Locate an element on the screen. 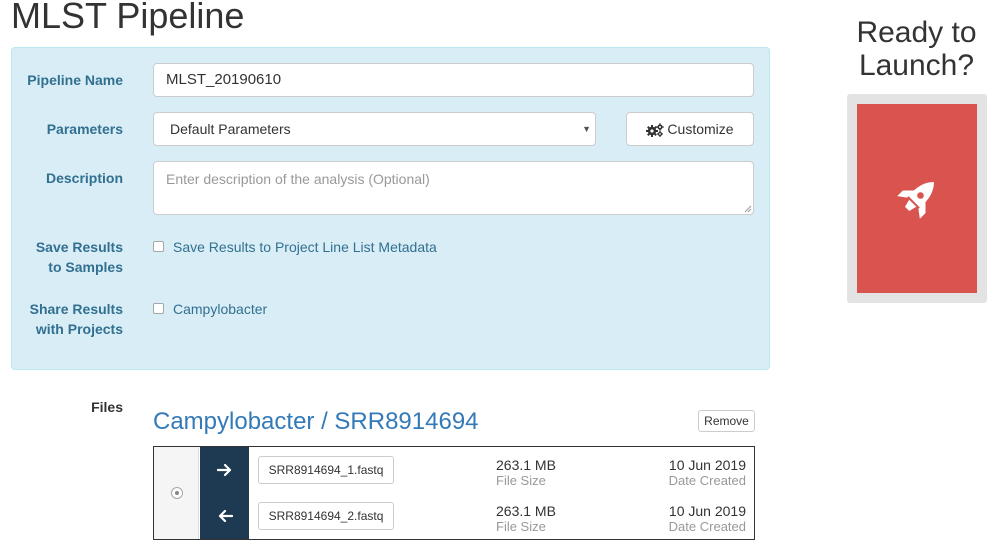 The image size is (995, 553). forward-read-cell is located at coordinates (224, 470).